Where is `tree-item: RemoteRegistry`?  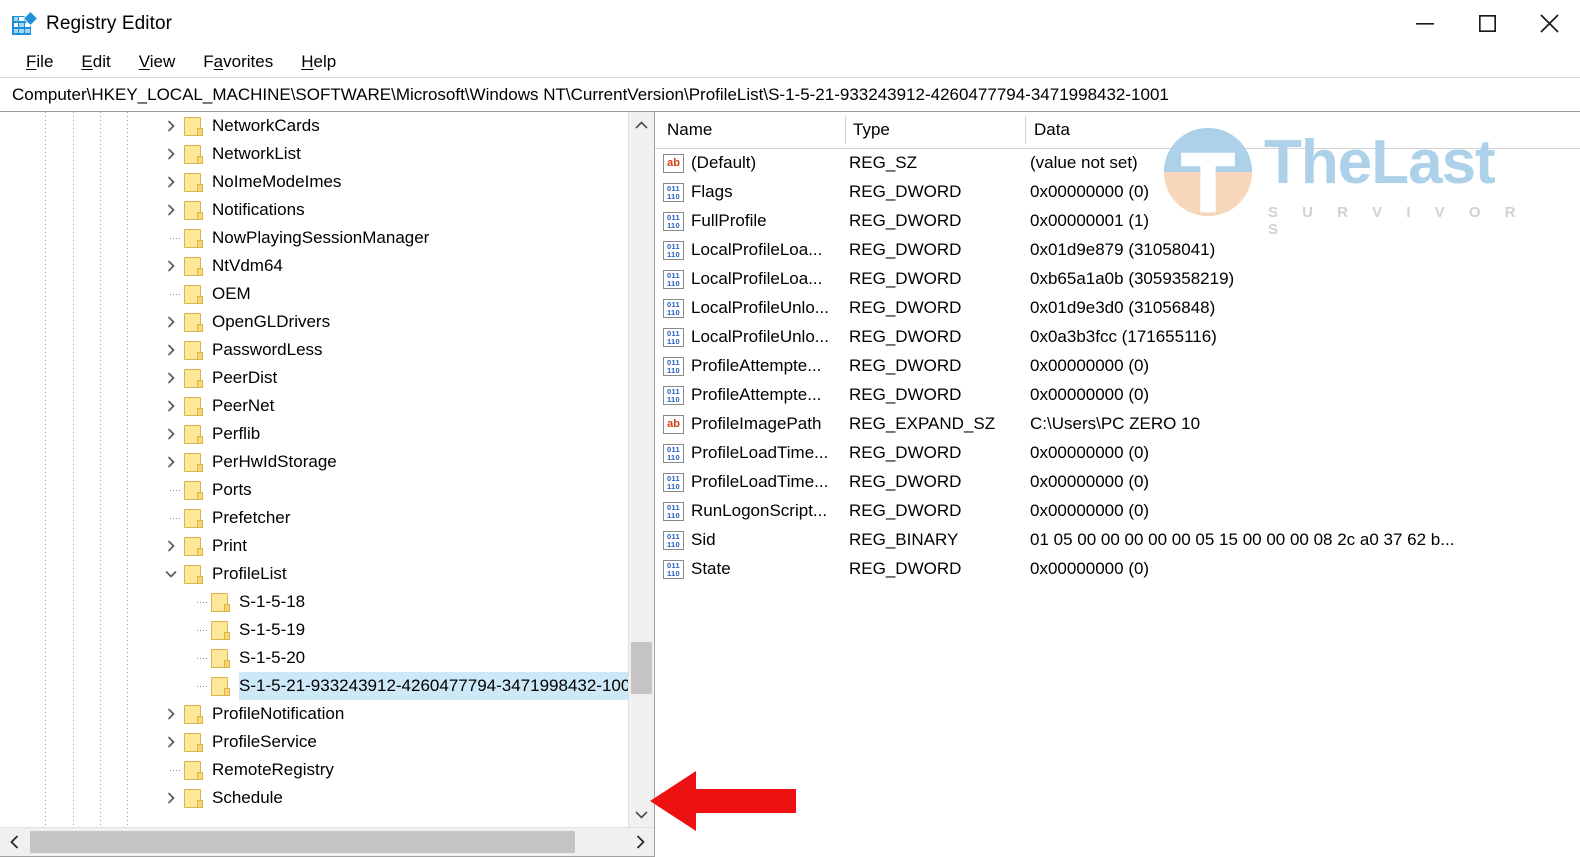 tree-item: RemoteRegistry is located at coordinates (314, 770).